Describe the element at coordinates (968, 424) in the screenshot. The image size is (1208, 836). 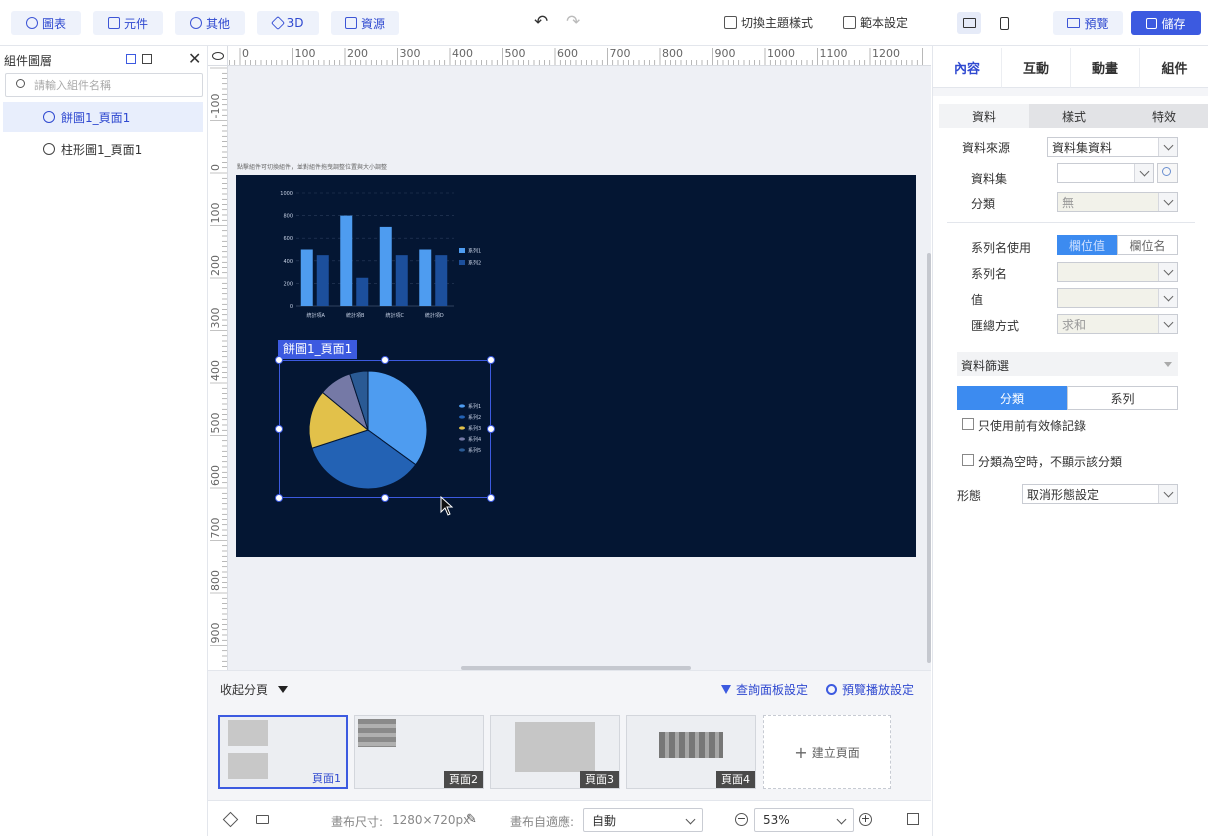
I see `only-valid-checkbox` at that location.